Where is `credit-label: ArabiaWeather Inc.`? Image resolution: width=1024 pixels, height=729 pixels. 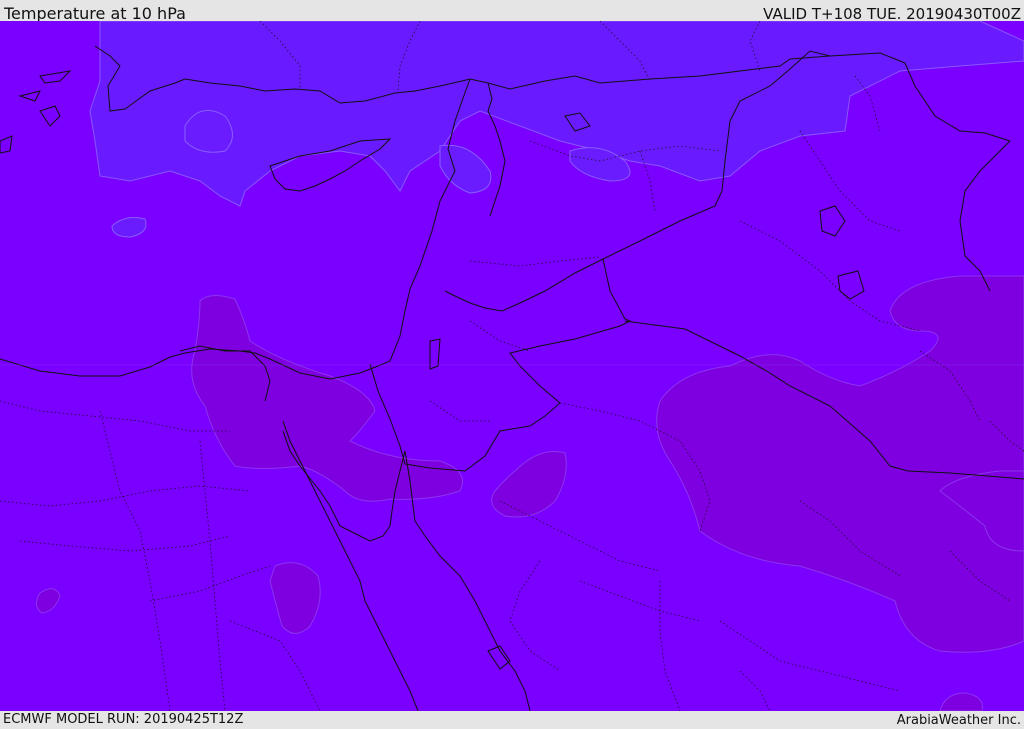
credit-label: ArabiaWeather Inc. is located at coordinates (958, 720).